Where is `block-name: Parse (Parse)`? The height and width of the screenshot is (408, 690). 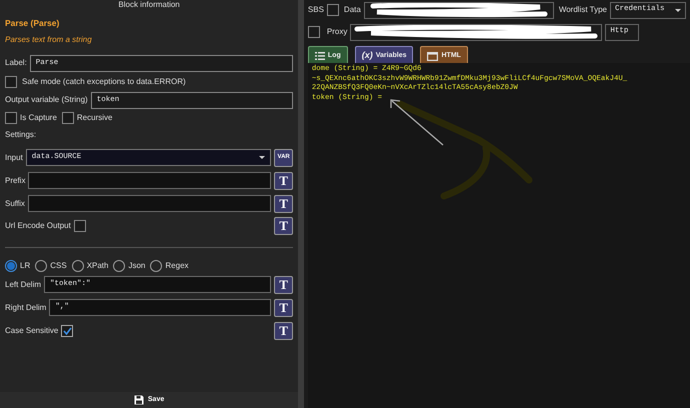
block-name: Parse (Parse) is located at coordinates (32, 23).